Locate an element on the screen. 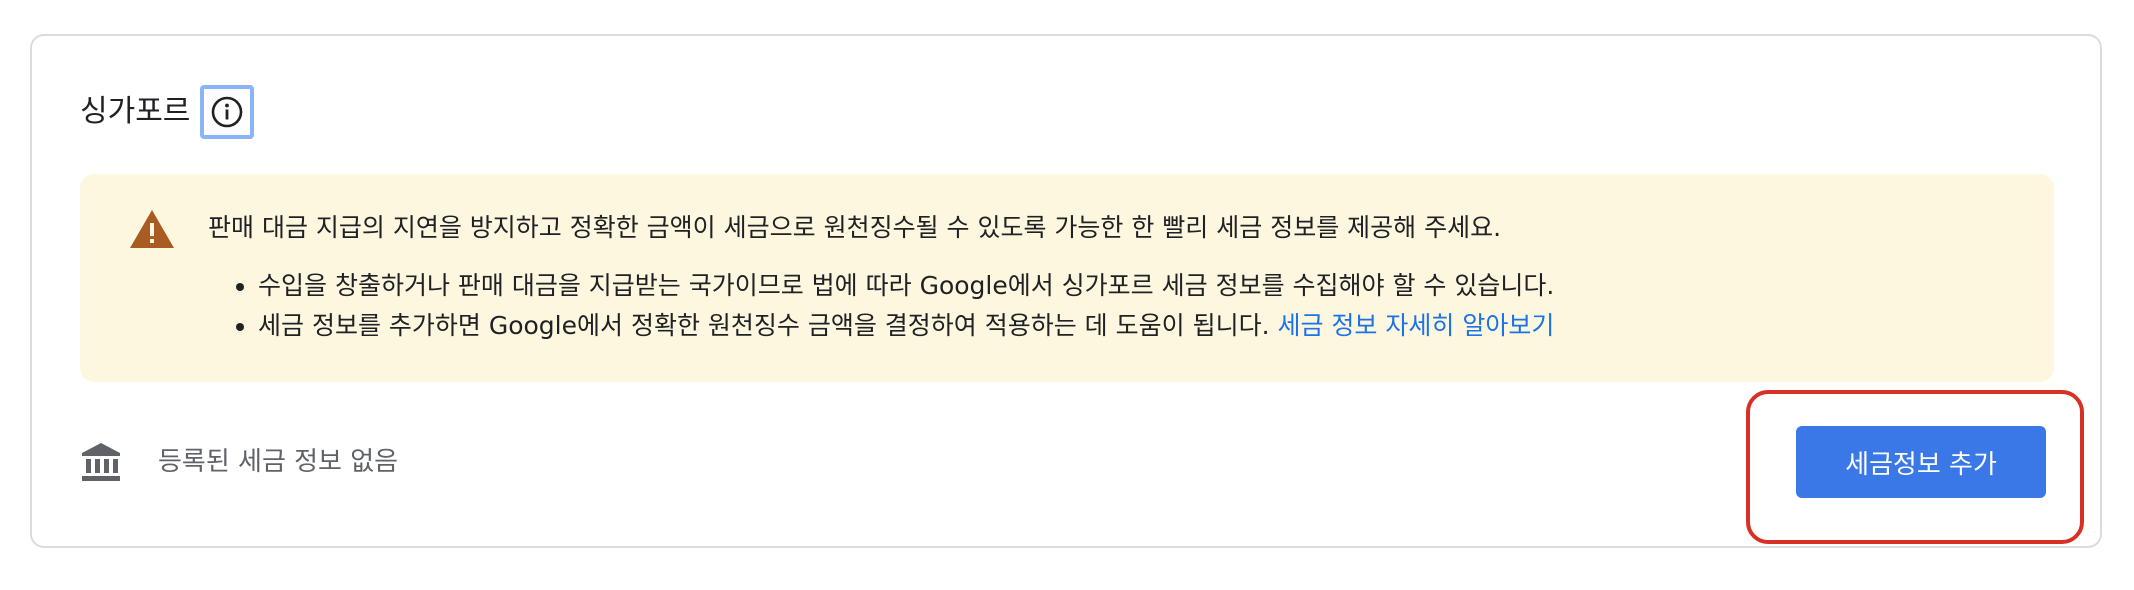 The width and height of the screenshot is (2134, 590). no-tax-info-status: 등록된 세금 정보 없음 is located at coordinates (278, 462).